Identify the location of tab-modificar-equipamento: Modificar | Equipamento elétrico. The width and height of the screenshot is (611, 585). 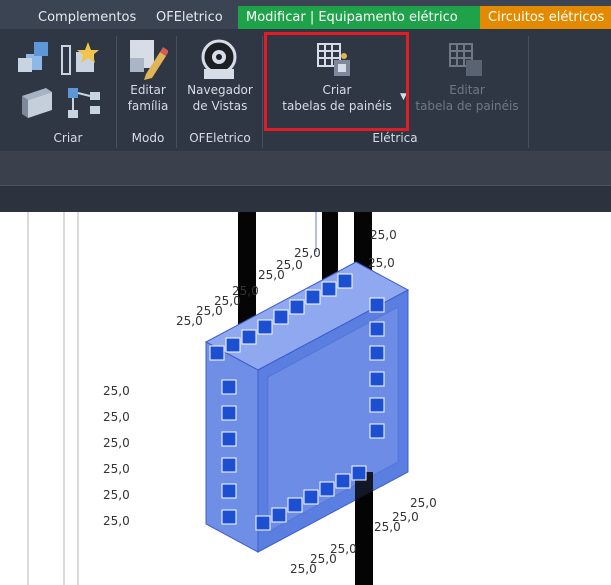
(359, 17).